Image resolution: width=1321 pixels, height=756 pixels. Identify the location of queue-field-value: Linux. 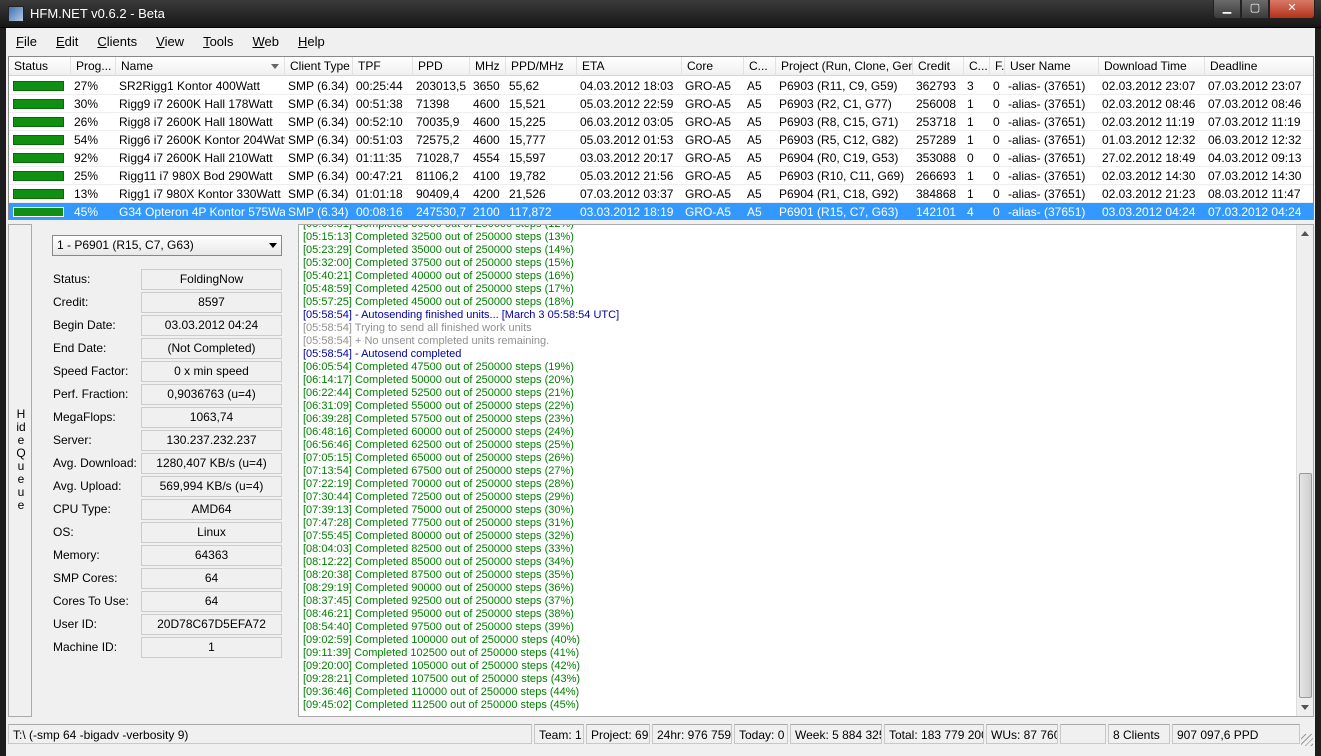
(211, 532).